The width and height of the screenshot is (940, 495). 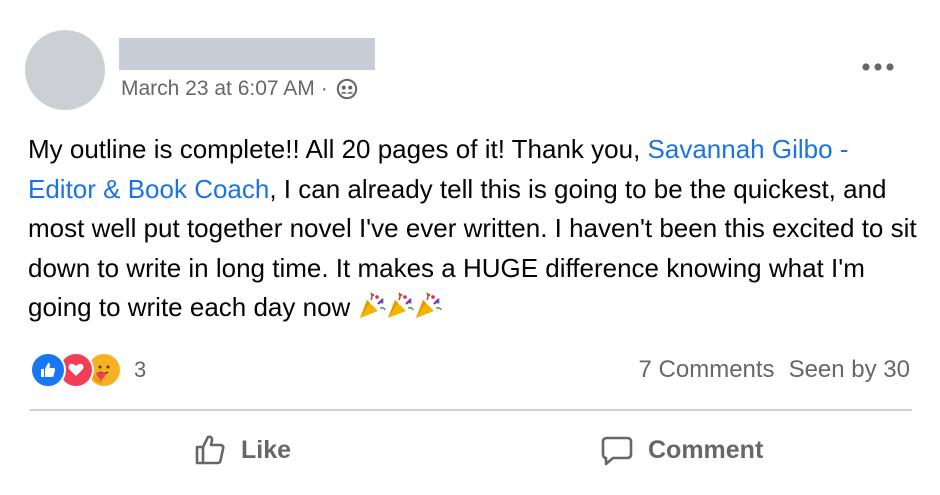 What do you see at coordinates (266, 449) in the screenshot?
I see `like-label: Like` at bounding box center [266, 449].